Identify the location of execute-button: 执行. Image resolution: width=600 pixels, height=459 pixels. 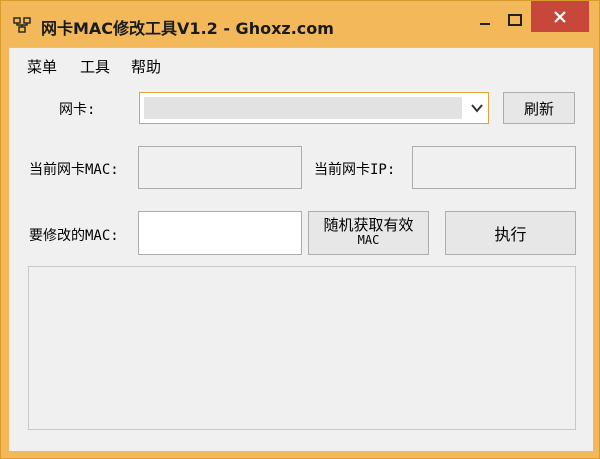
(510, 233).